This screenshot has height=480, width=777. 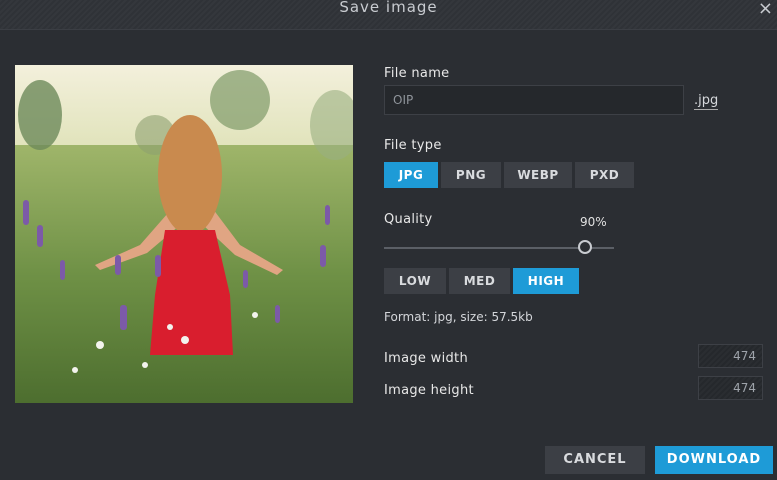 I want to click on quality-low-button: LOW, so click(x=415, y=281).